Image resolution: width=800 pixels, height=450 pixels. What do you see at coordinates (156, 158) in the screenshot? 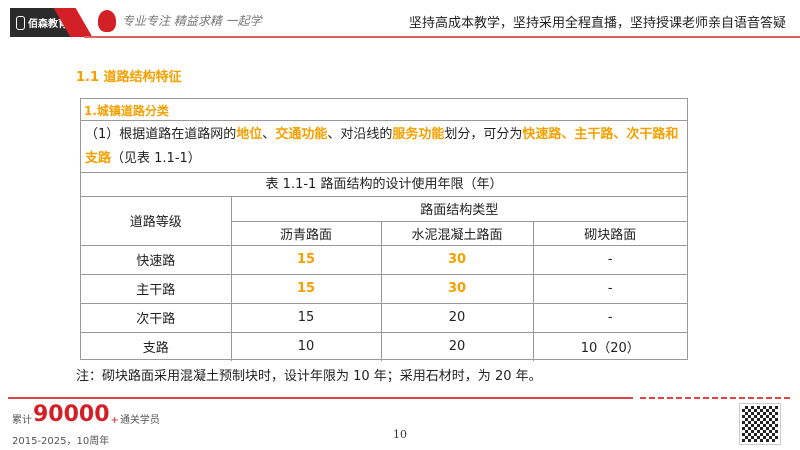
I see `text: （见表 1.1-1）` at bounding box center [156, 158].